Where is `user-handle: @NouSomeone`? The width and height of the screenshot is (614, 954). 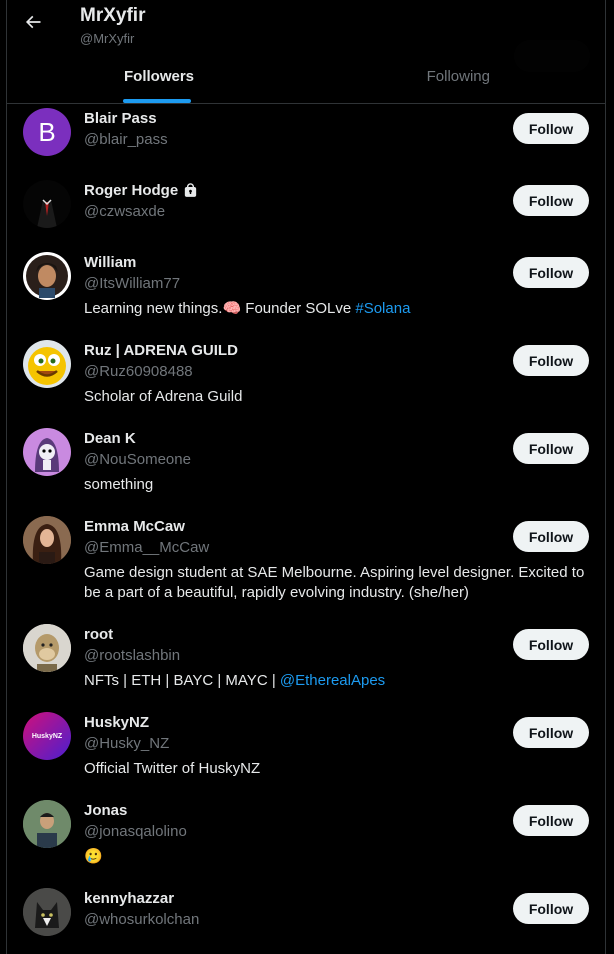 user-handle: @NouSomeone is located at coordinates (137, 459).